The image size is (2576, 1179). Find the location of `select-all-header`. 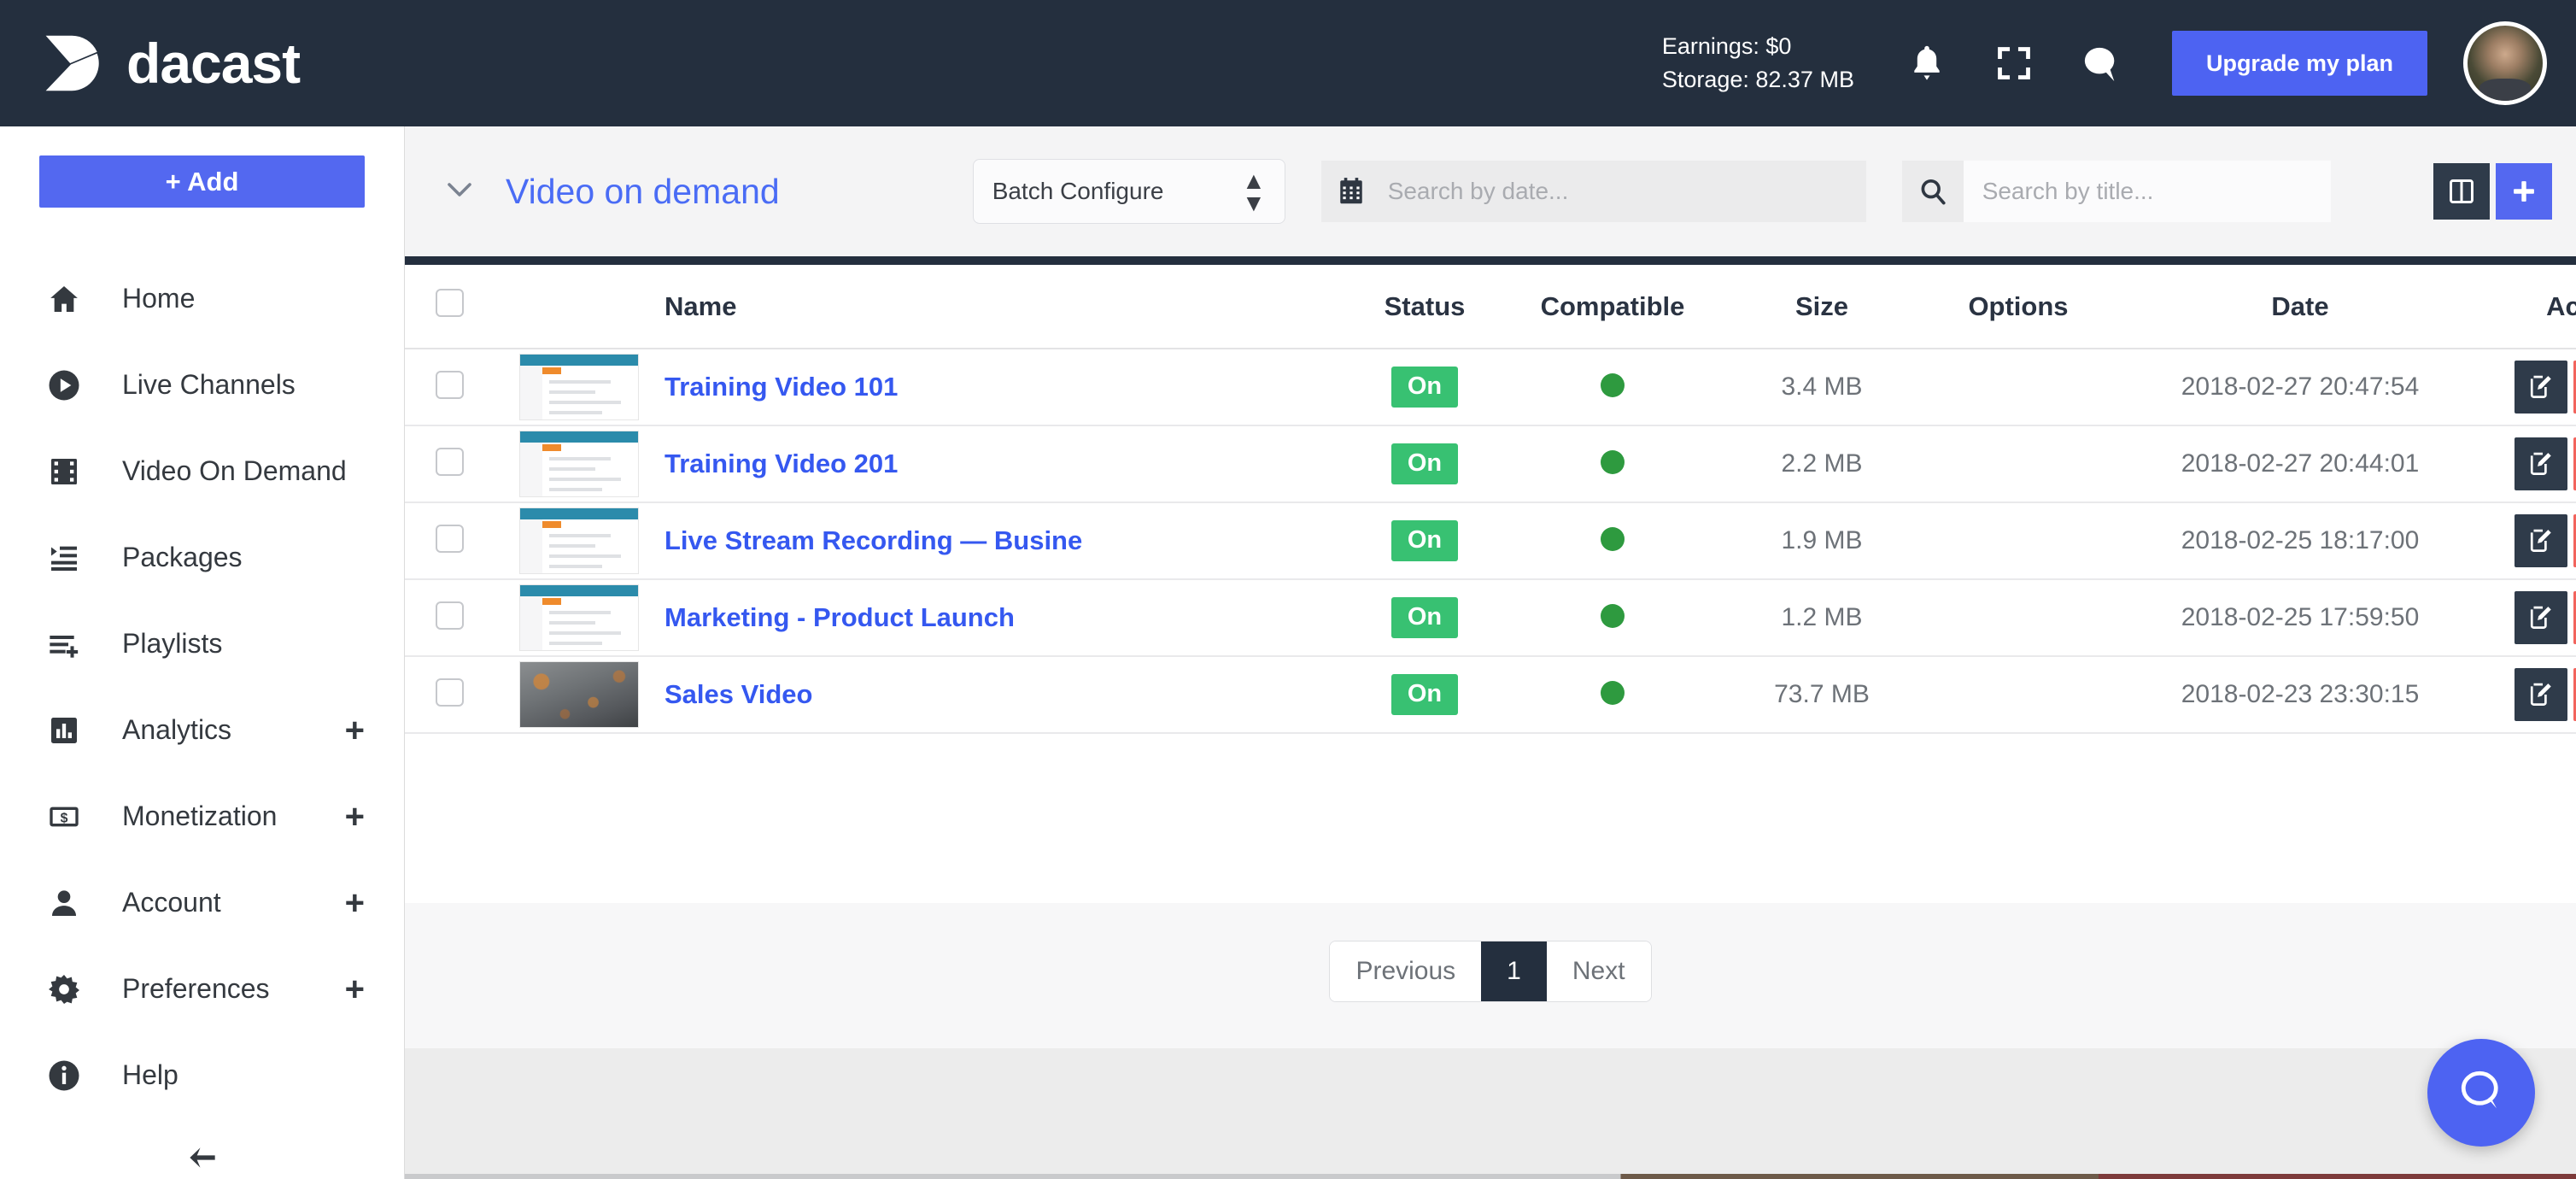

select-all-header is located at coordinates (449, 307).